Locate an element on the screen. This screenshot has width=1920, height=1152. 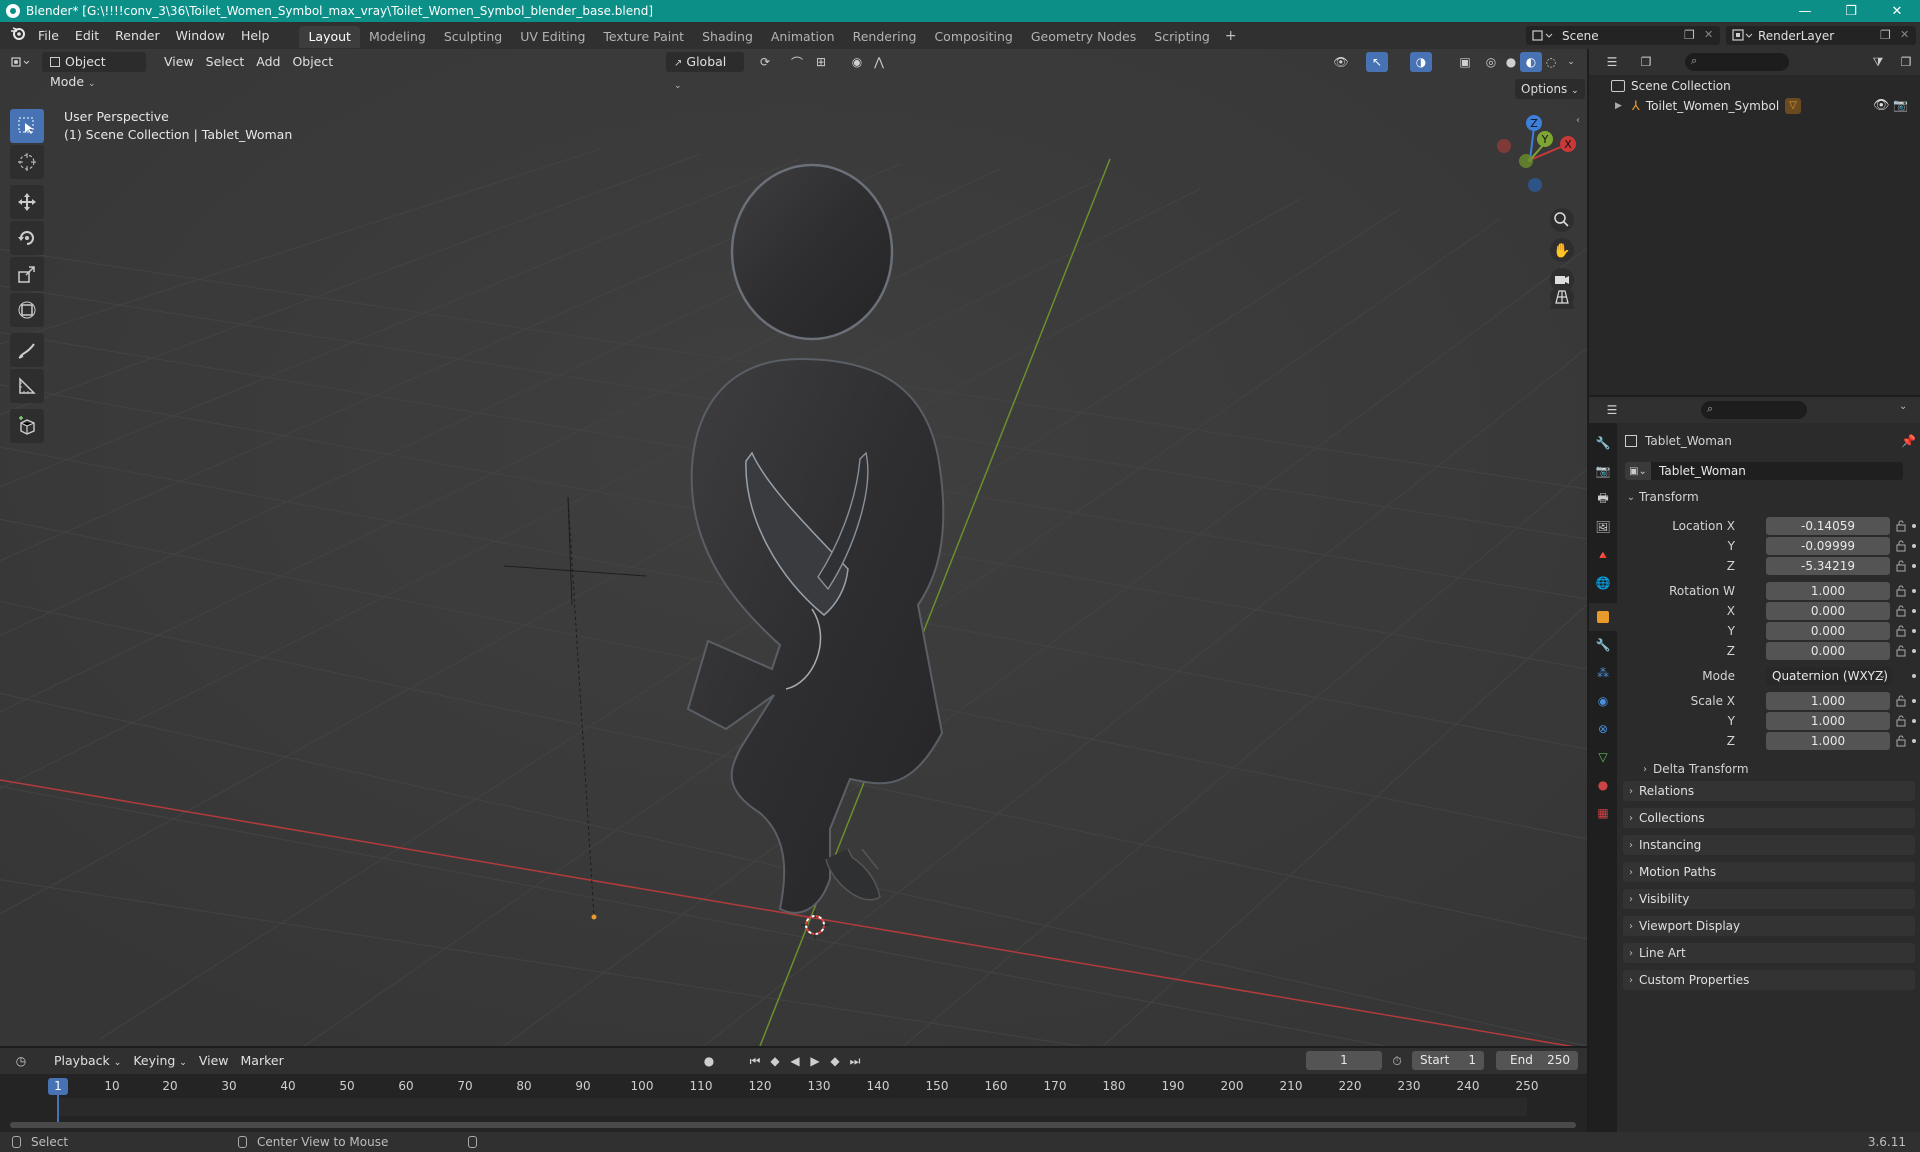
outliner-editor-type-icon: ☰ is located at coordinates (1612, 62).